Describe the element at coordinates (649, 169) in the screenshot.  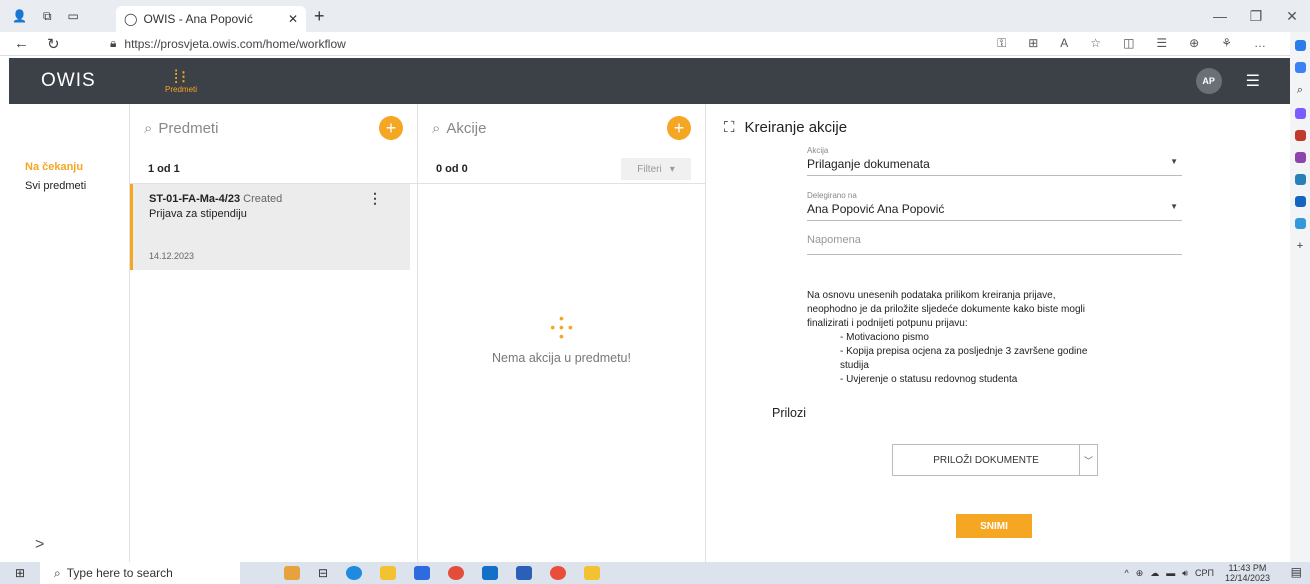
I see `filter-label: Filteri` at that location.